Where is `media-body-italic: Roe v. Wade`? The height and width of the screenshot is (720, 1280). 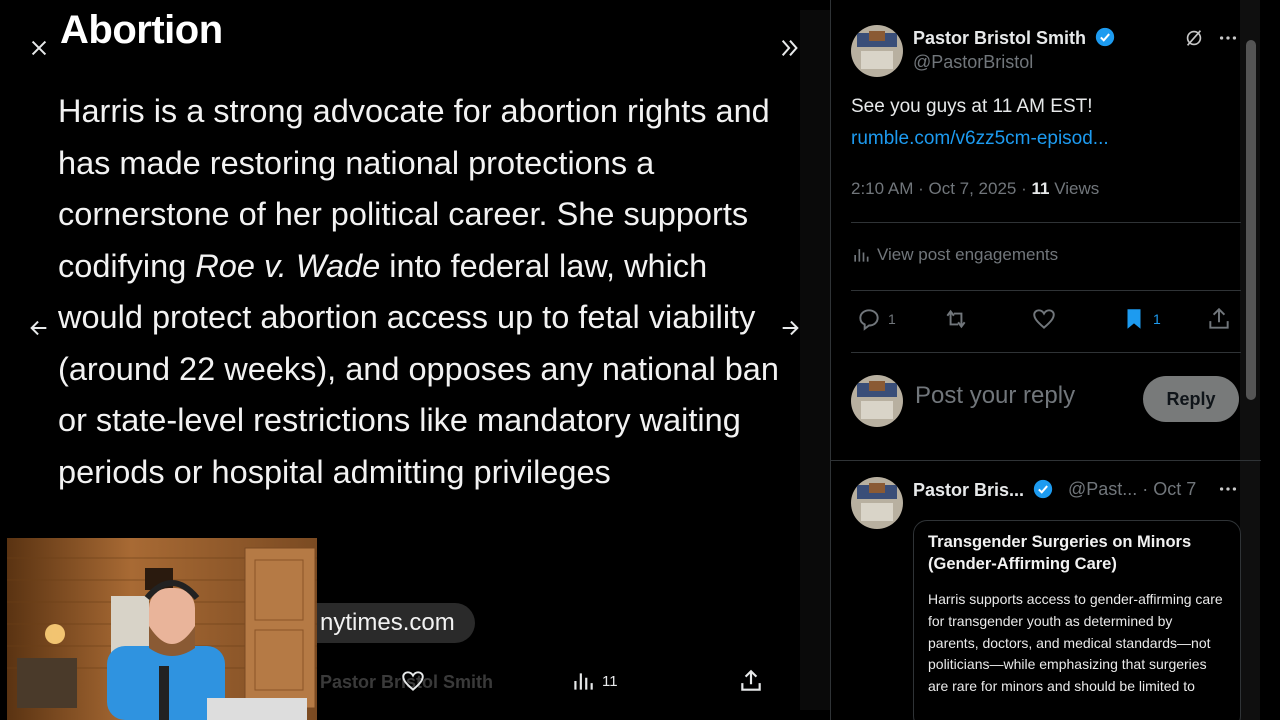 media-body-italic: Roe v. Wade is located at coordinates (288, 265).